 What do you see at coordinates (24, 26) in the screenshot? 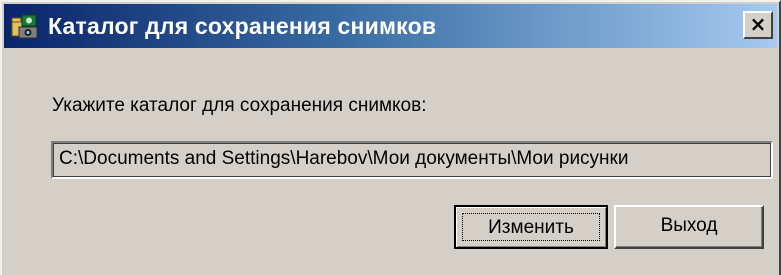
I see `folder-camera-icon` at bounding box center [24, 26].